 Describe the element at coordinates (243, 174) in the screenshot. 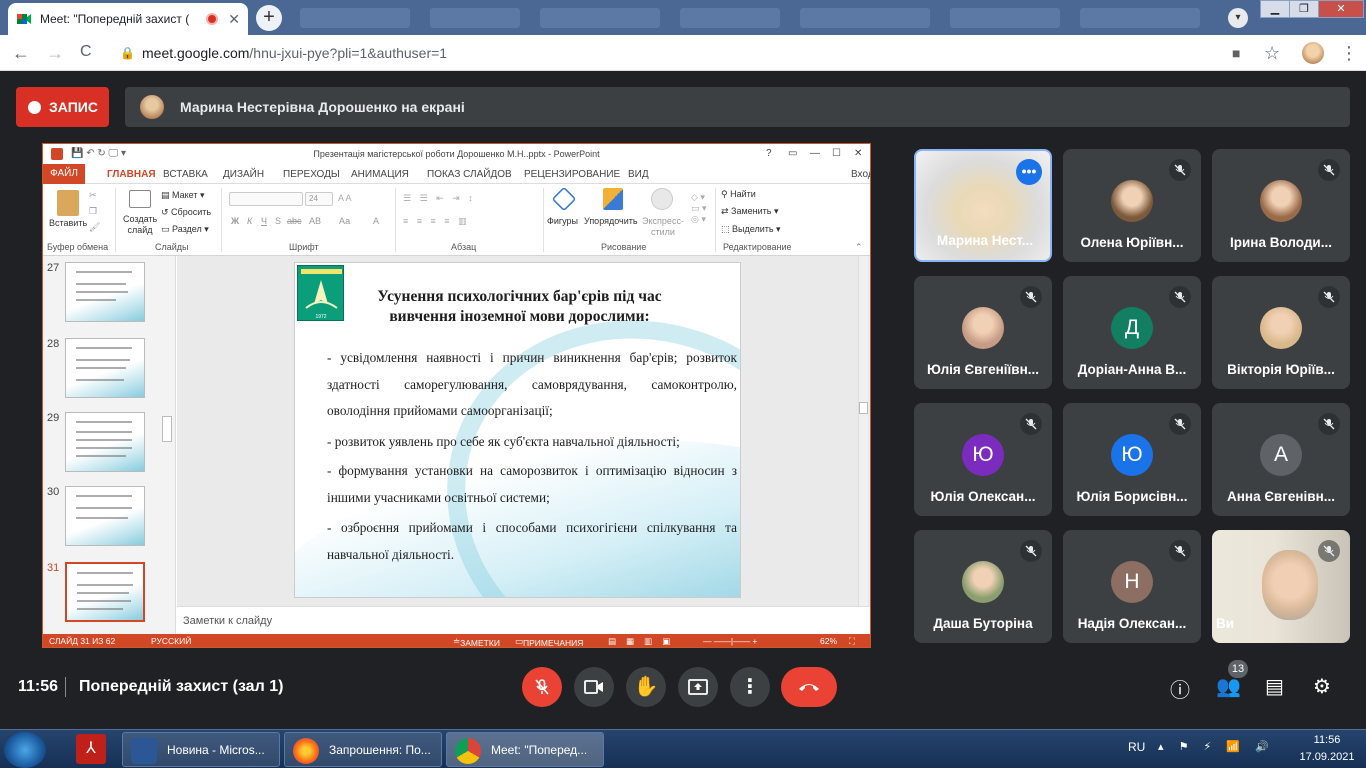

I see `ppt-tab-design: ДИЗАЙН` at that location.